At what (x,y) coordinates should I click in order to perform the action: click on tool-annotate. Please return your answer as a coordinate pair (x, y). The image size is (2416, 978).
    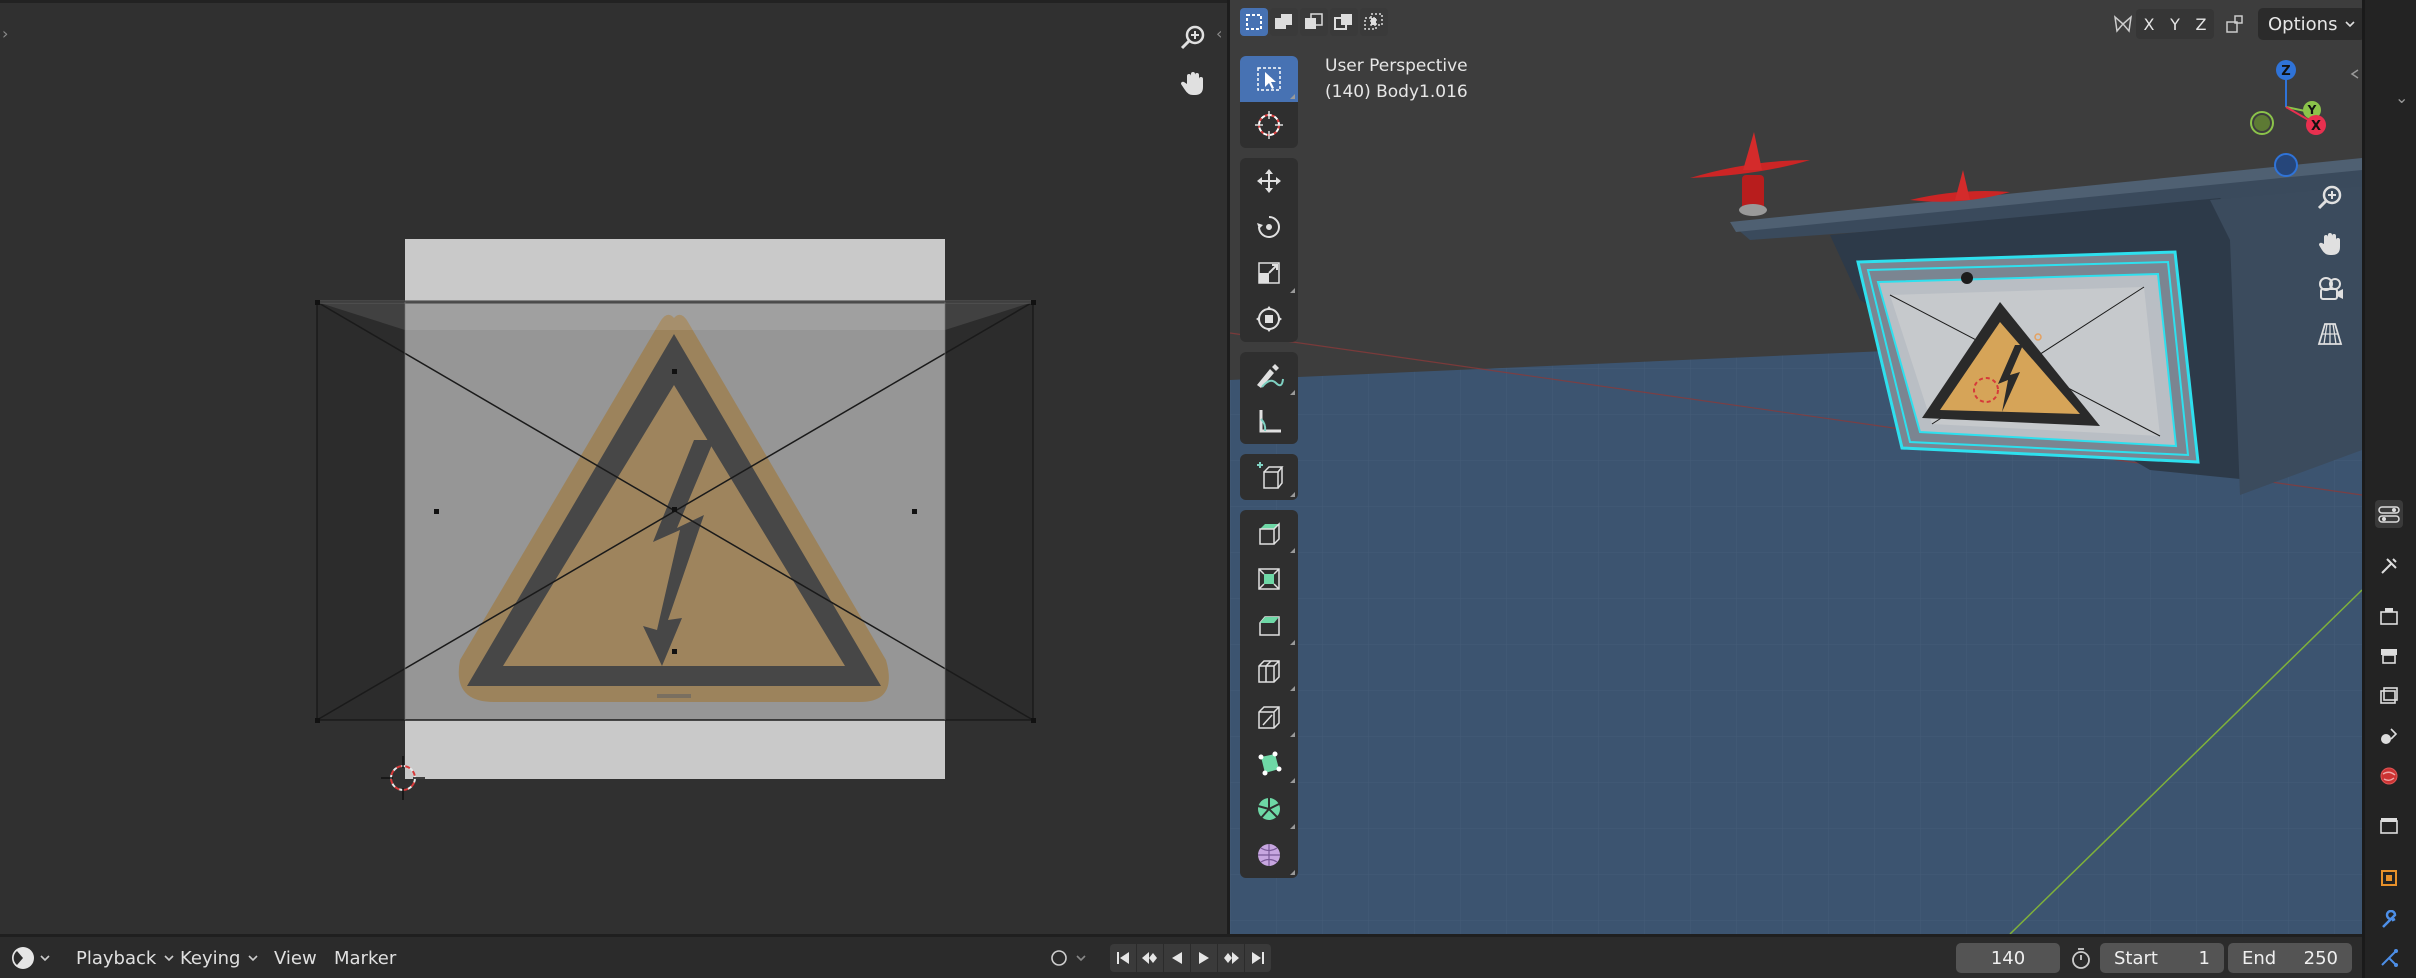
    Looking at the image, I should click on (1269, 375).